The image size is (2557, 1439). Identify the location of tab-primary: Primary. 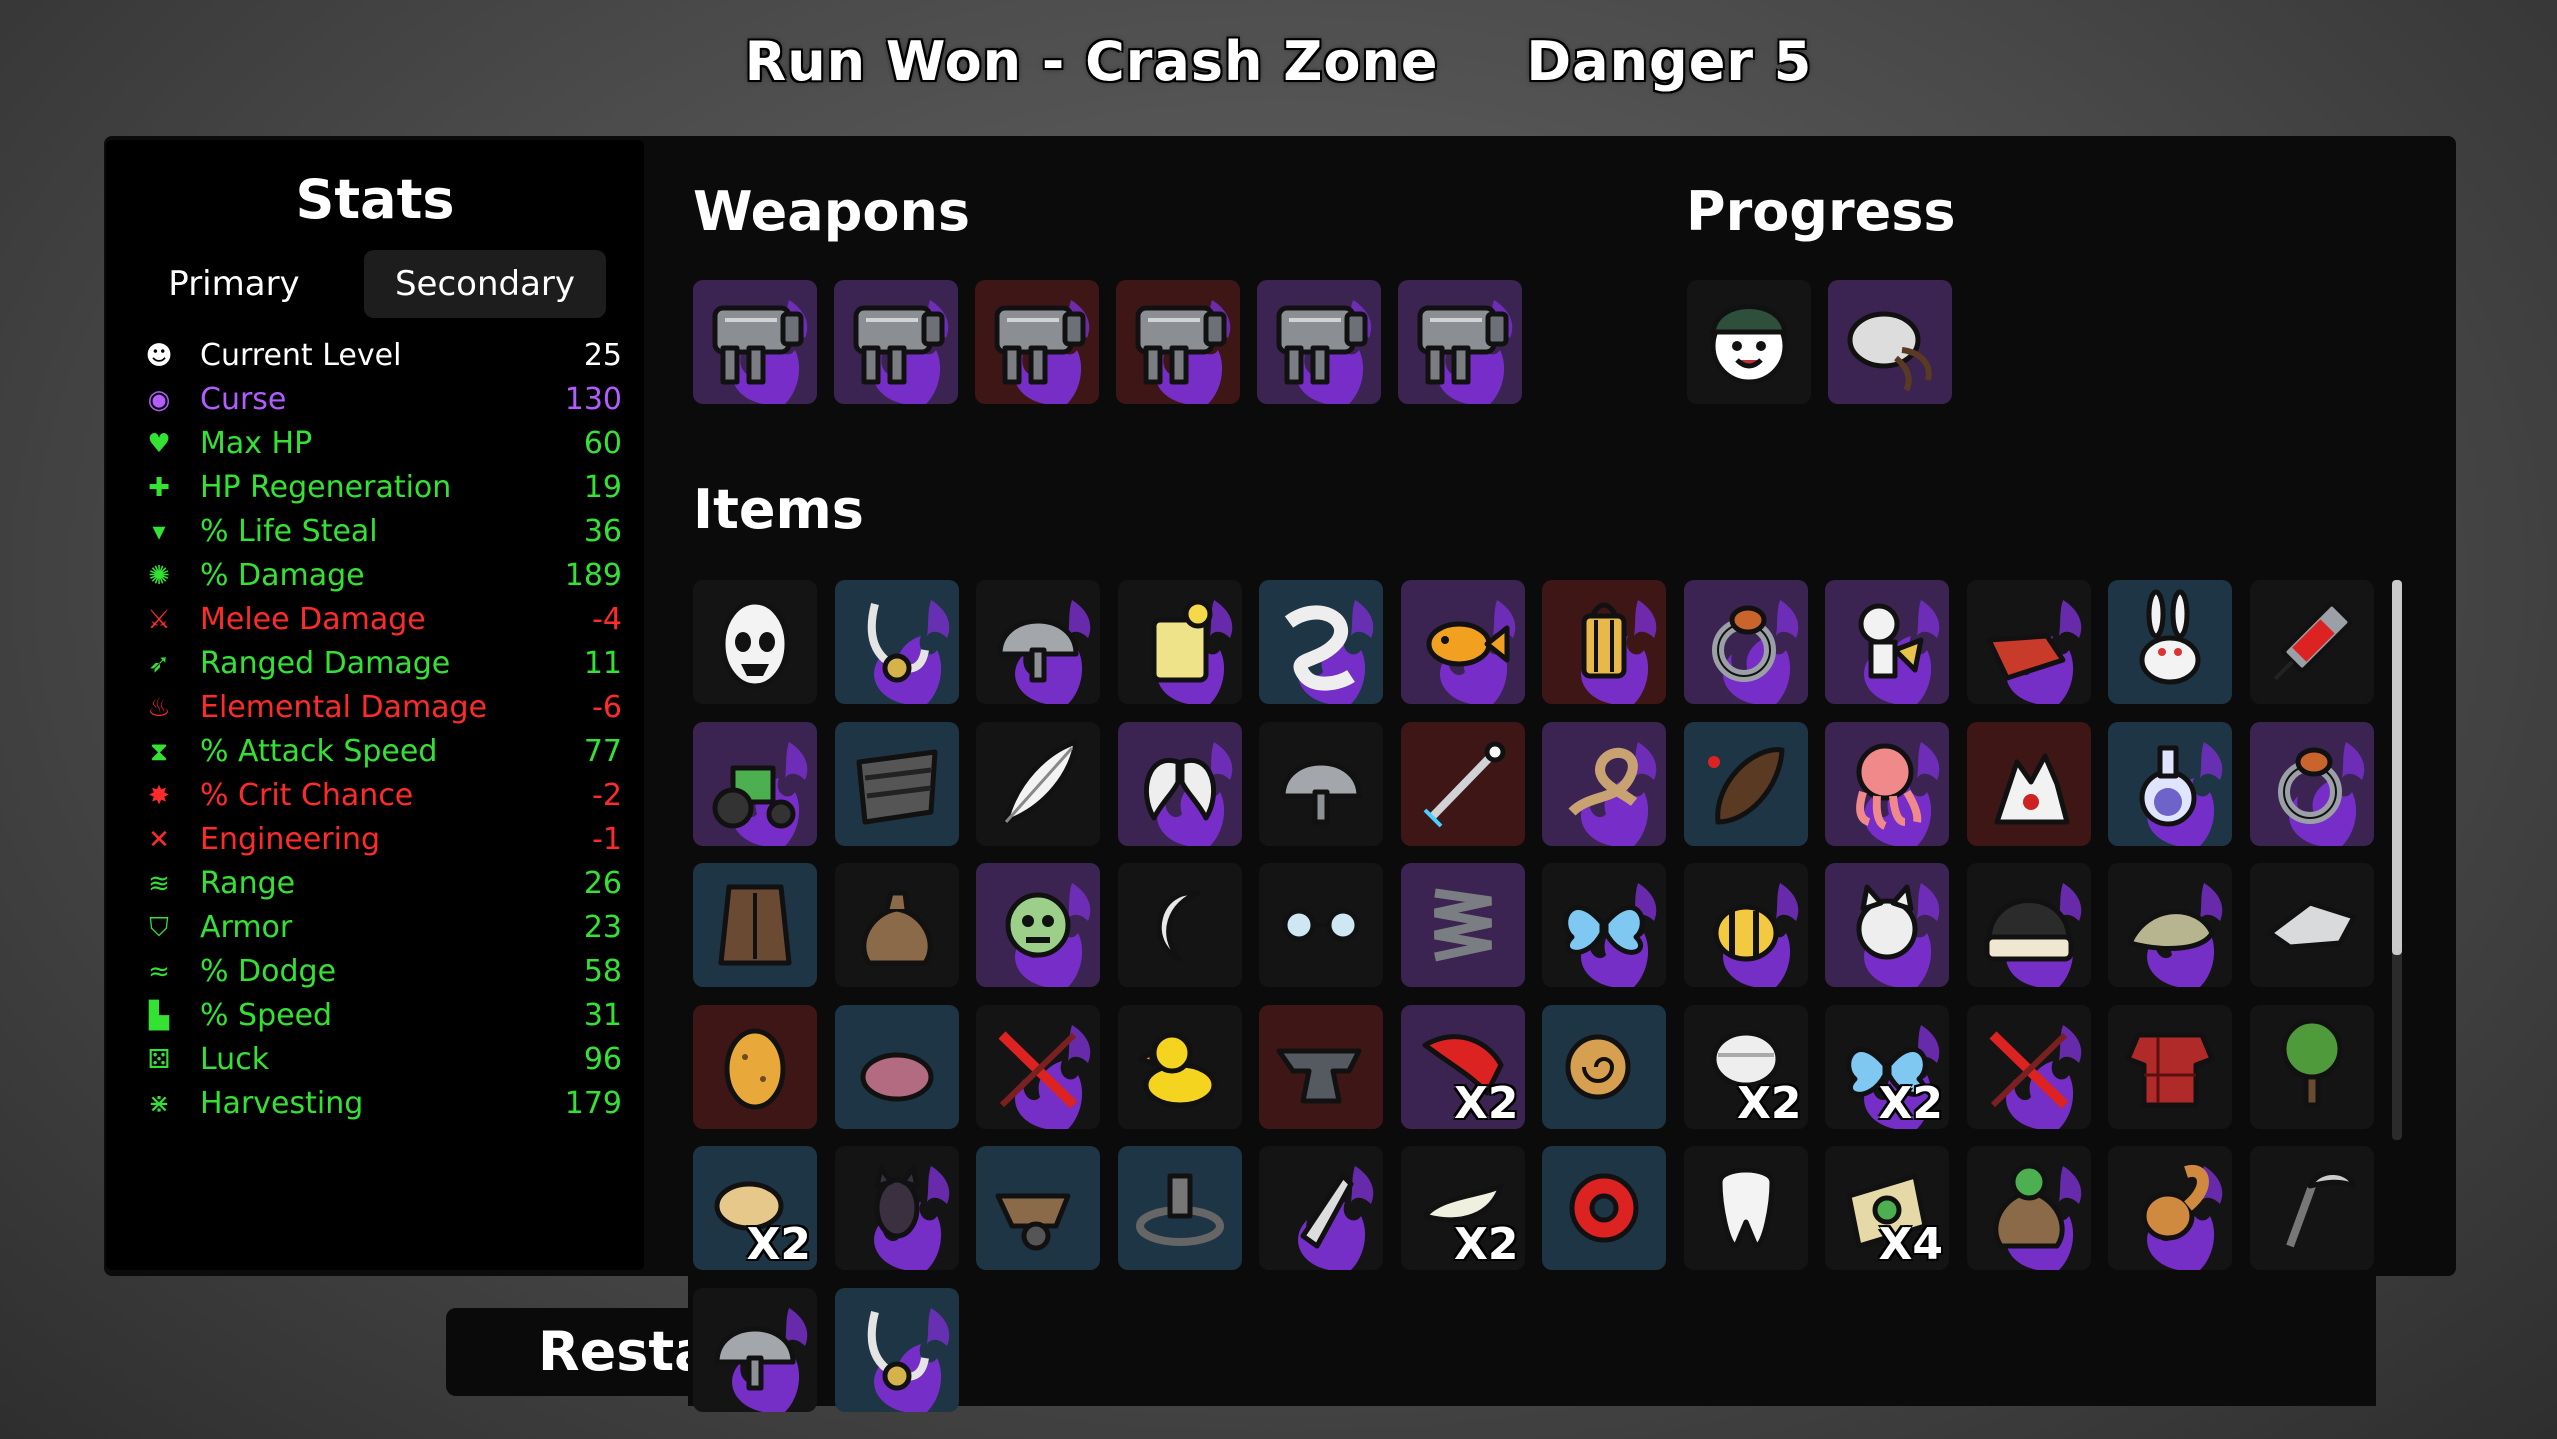
(234, 284).